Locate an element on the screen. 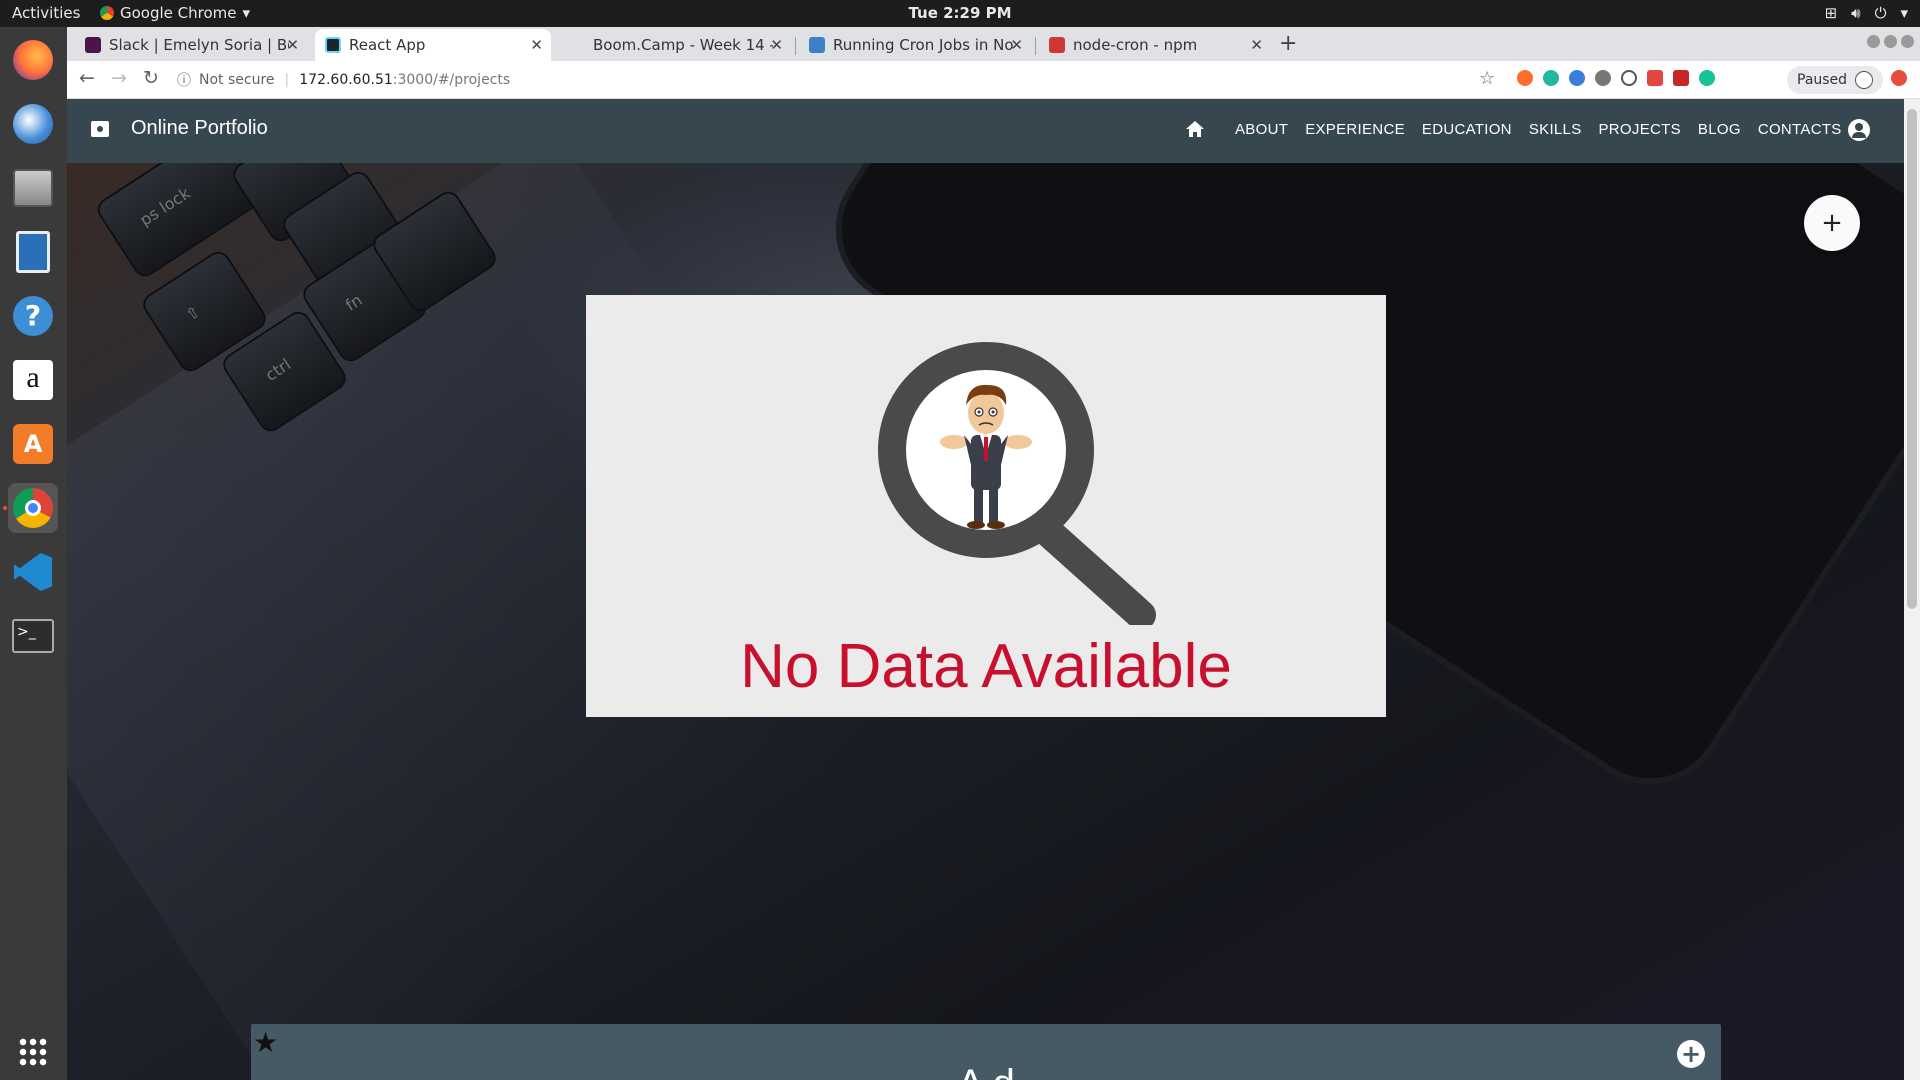 The height and width of the screenshot is (1080, 1920). url-path: :3000/#/projects is located at coordinates (451, 80).